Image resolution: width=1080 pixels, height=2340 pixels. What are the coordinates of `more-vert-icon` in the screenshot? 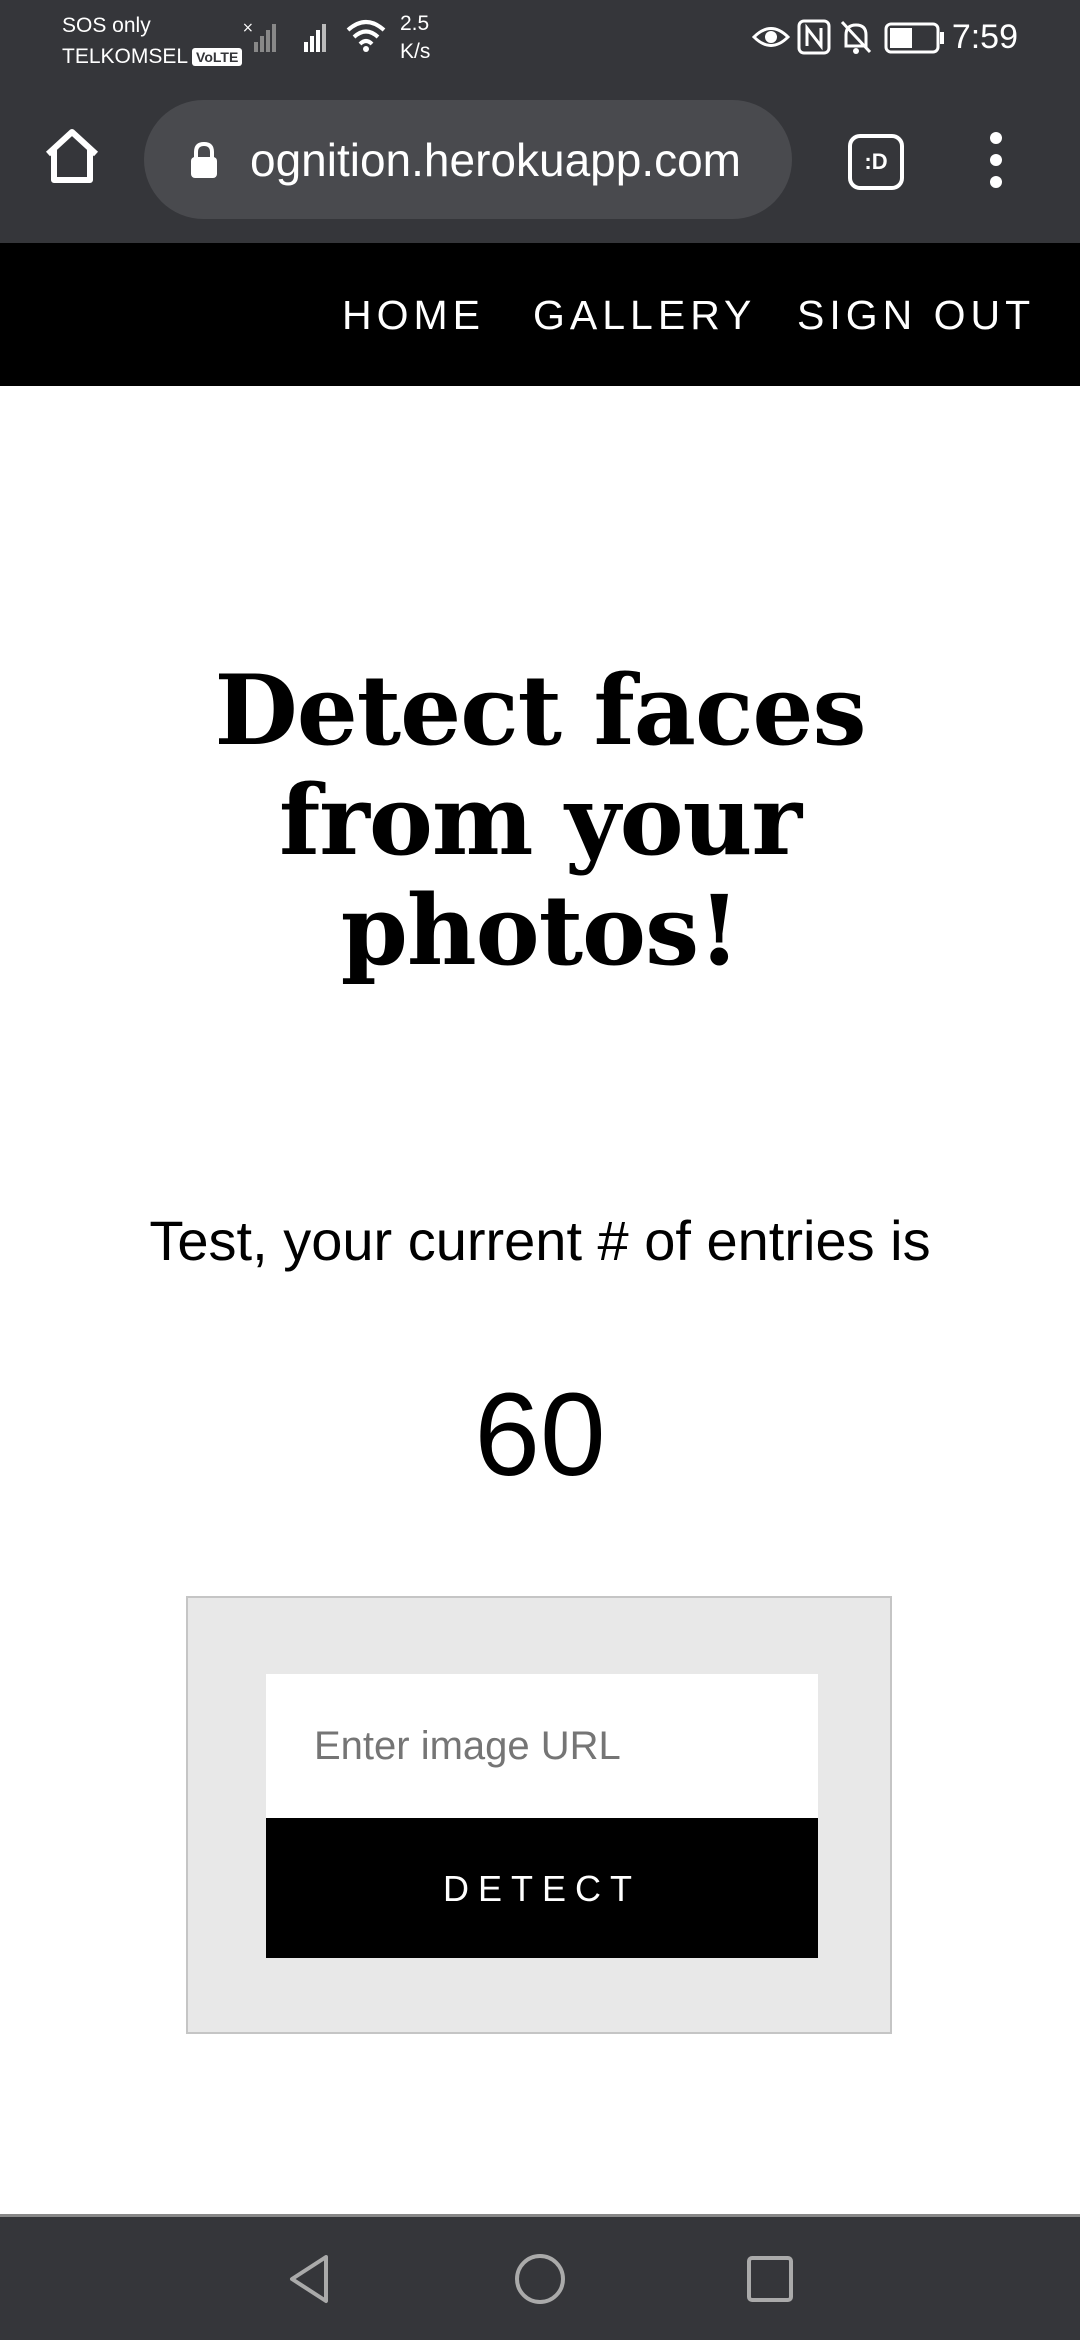 It's located at (996, 160).